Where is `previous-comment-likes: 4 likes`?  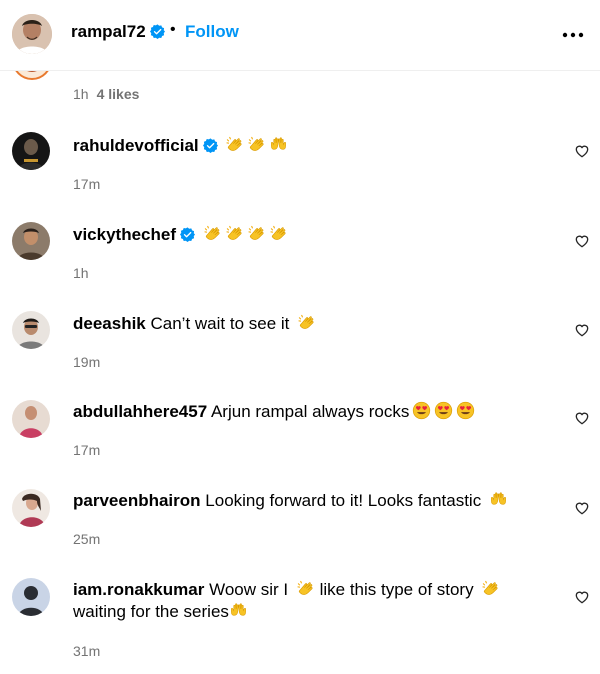 previous-comment-likes: 4 likes is located at coordinates (118, 94).